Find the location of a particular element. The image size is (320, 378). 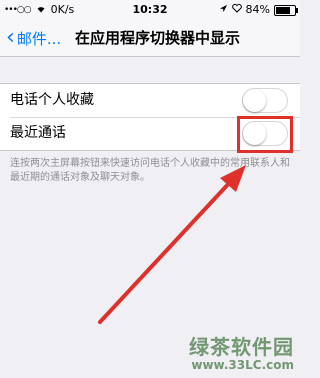

watermark: 绿茶软件园 www.33LC.com is located at coordinates (241, 351).